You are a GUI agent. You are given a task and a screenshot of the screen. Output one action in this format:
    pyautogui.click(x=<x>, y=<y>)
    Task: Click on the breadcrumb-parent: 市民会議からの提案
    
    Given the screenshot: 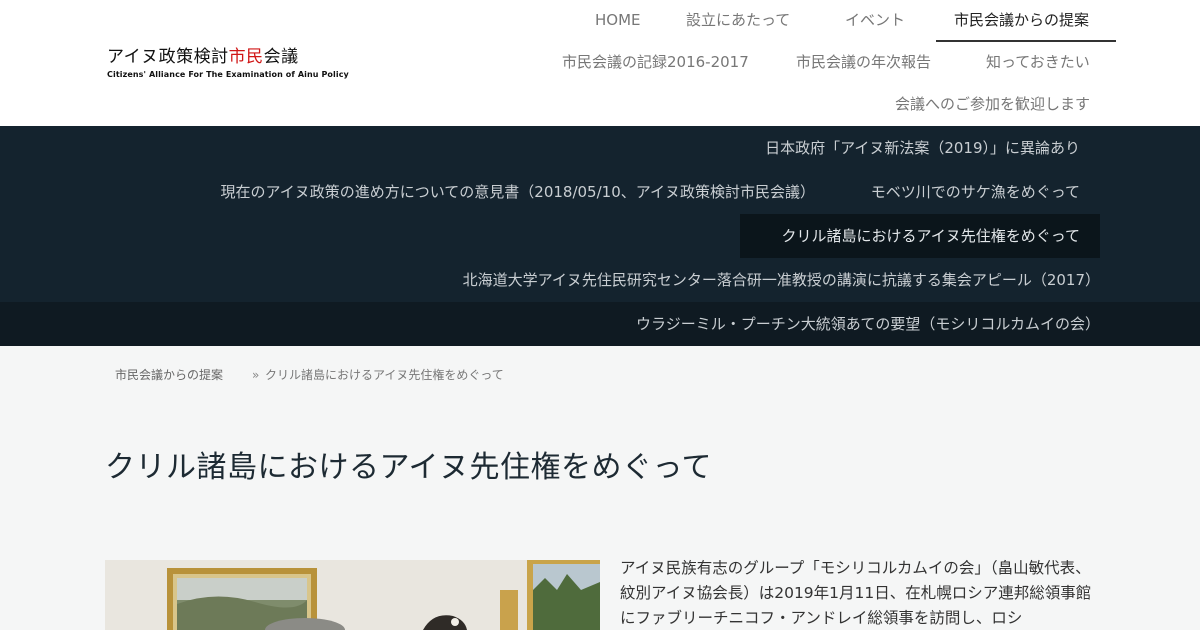 What is the action you would take?
    pyautogui.click(x=169, y=375)
    